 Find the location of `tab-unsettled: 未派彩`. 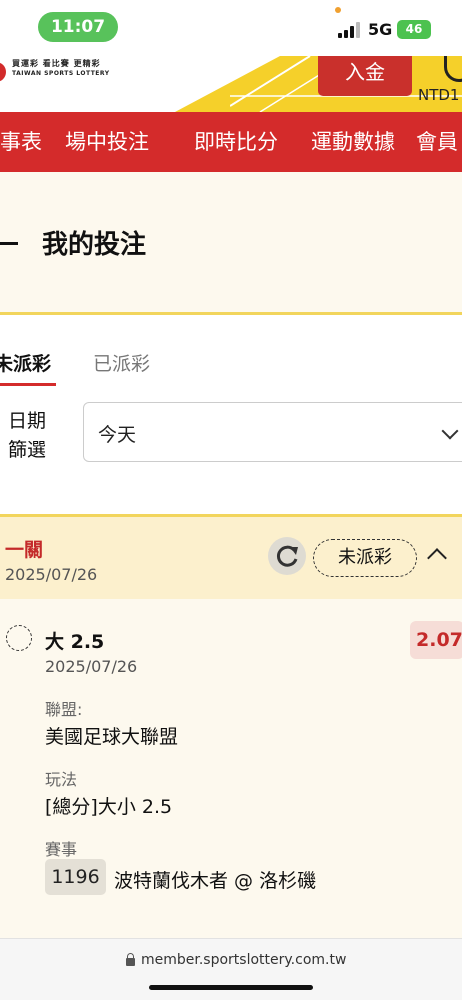

tab-unsettled: 未派彩 is located at coordinates (25, 362).